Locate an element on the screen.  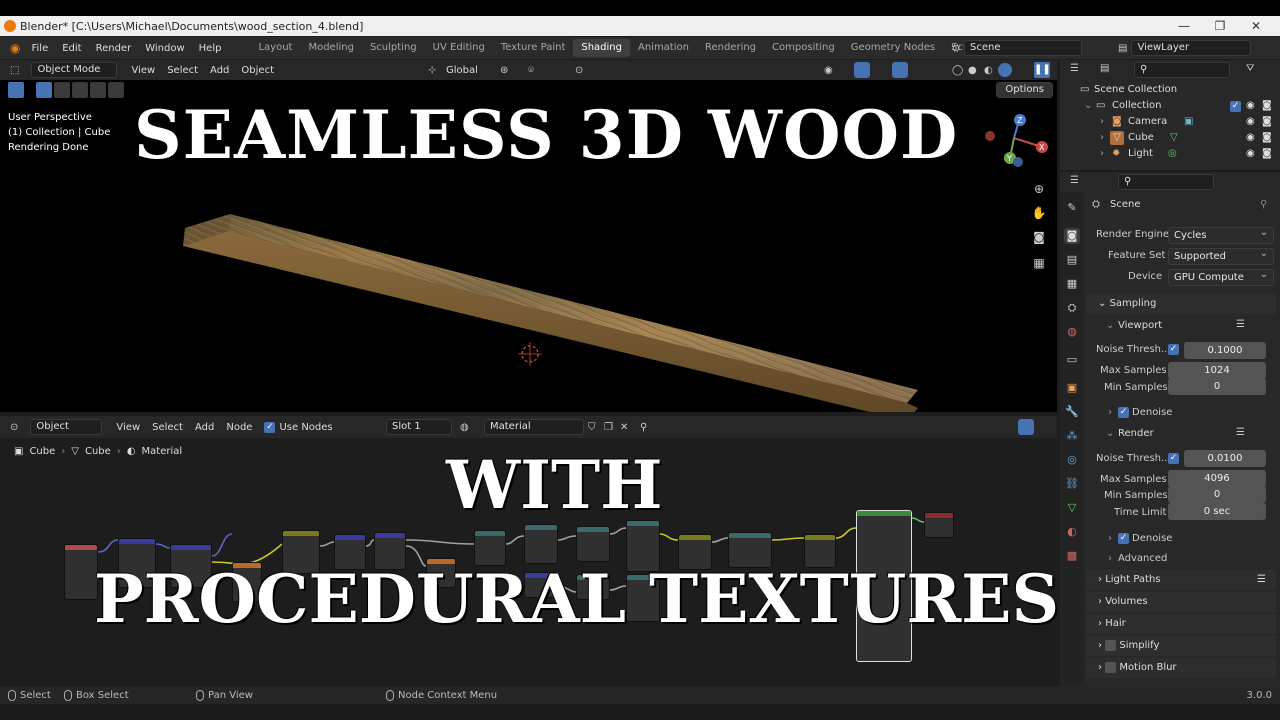
outliner-search-input: ⚲ is located at coordinates (1182, 70).